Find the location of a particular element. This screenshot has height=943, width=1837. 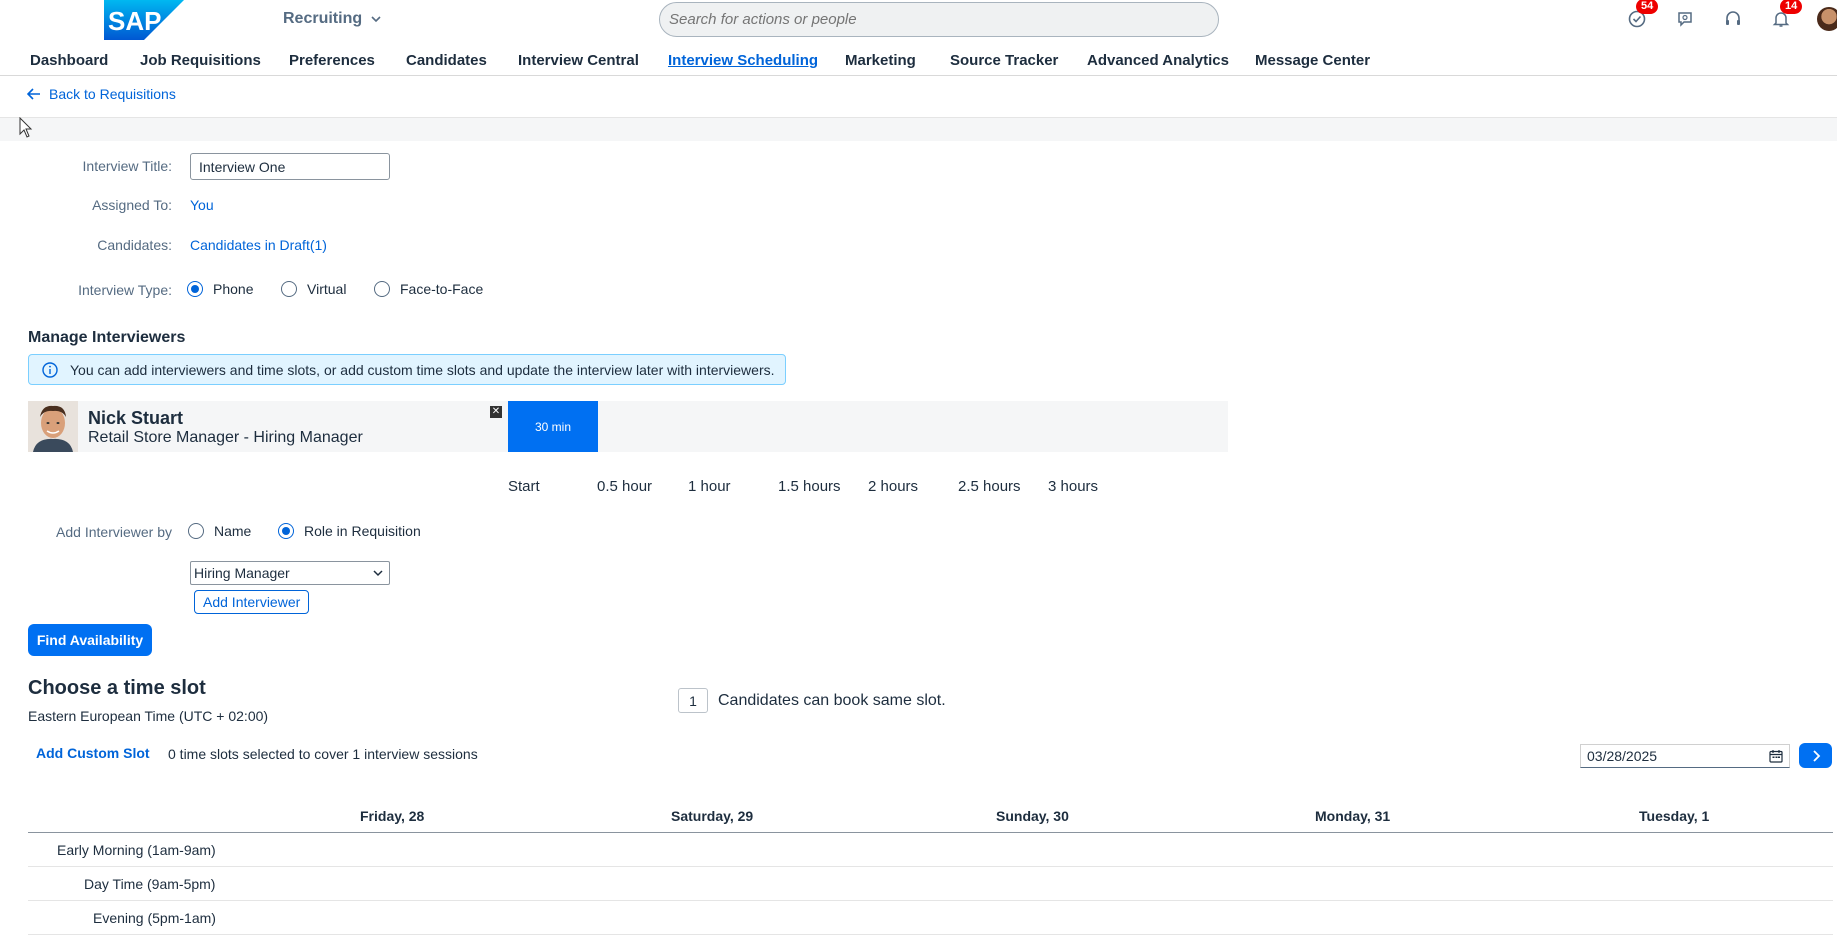

remove-interviewer-icon: ✕ is located at coordinates (496, 412).